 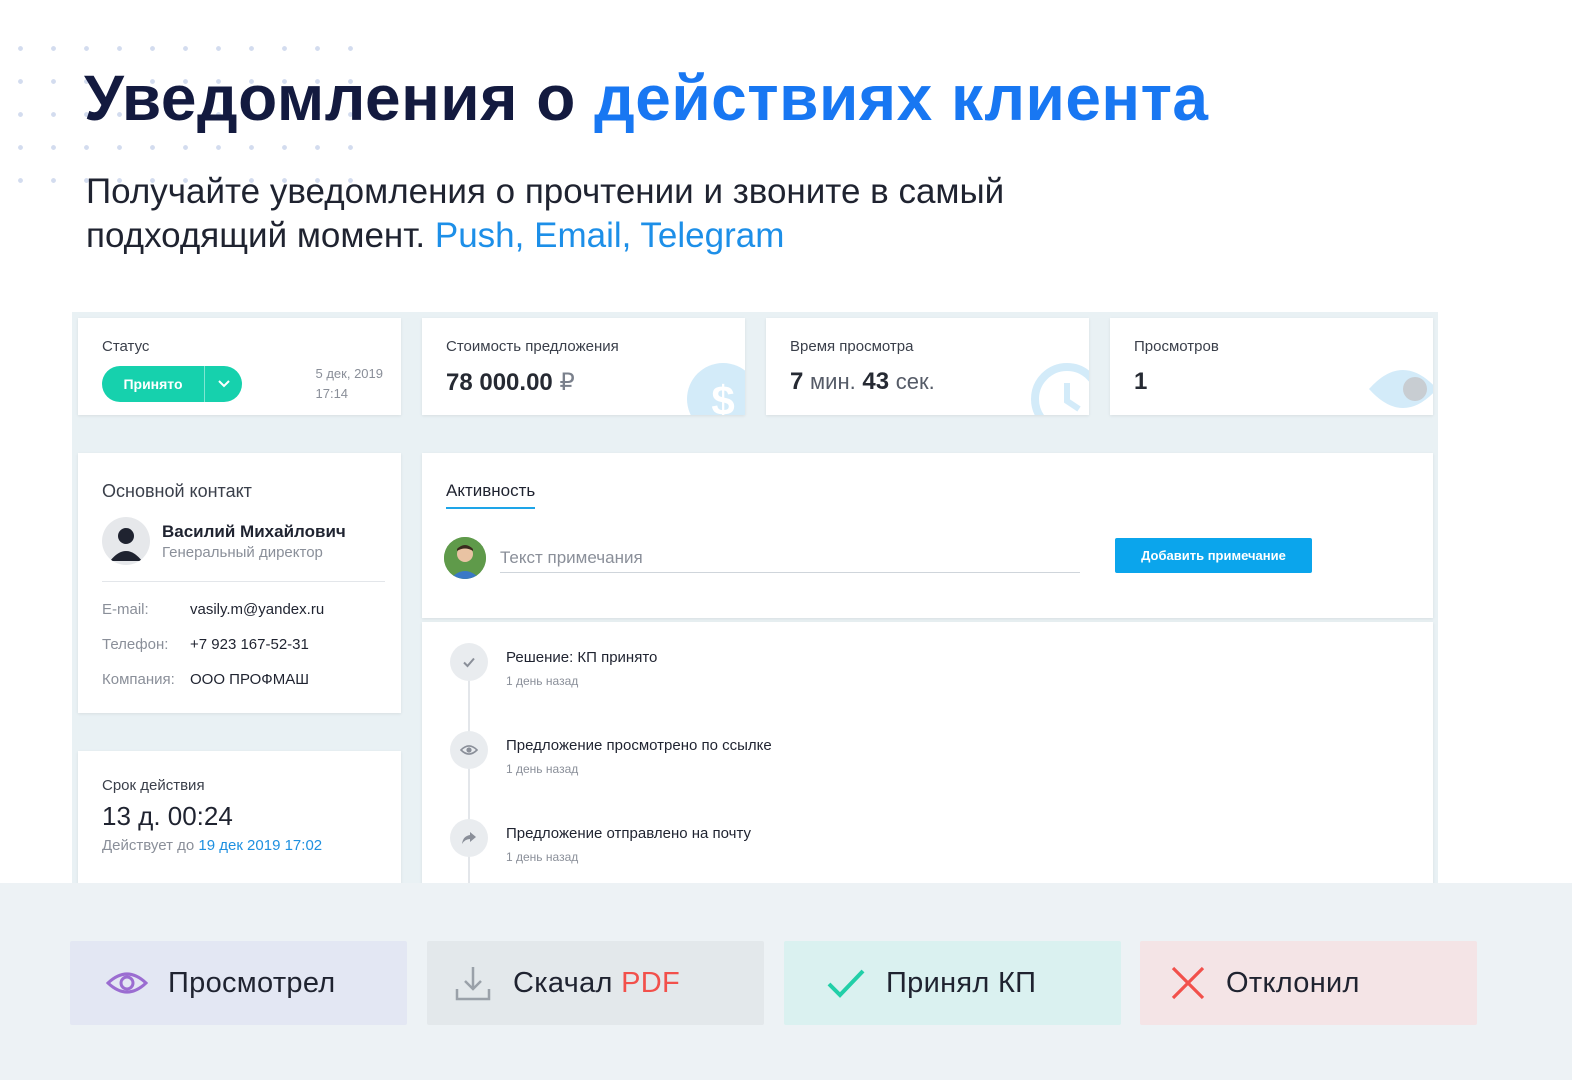 I want to click on downloaded-label: Скачал PDF, so click(x=596, y=983).